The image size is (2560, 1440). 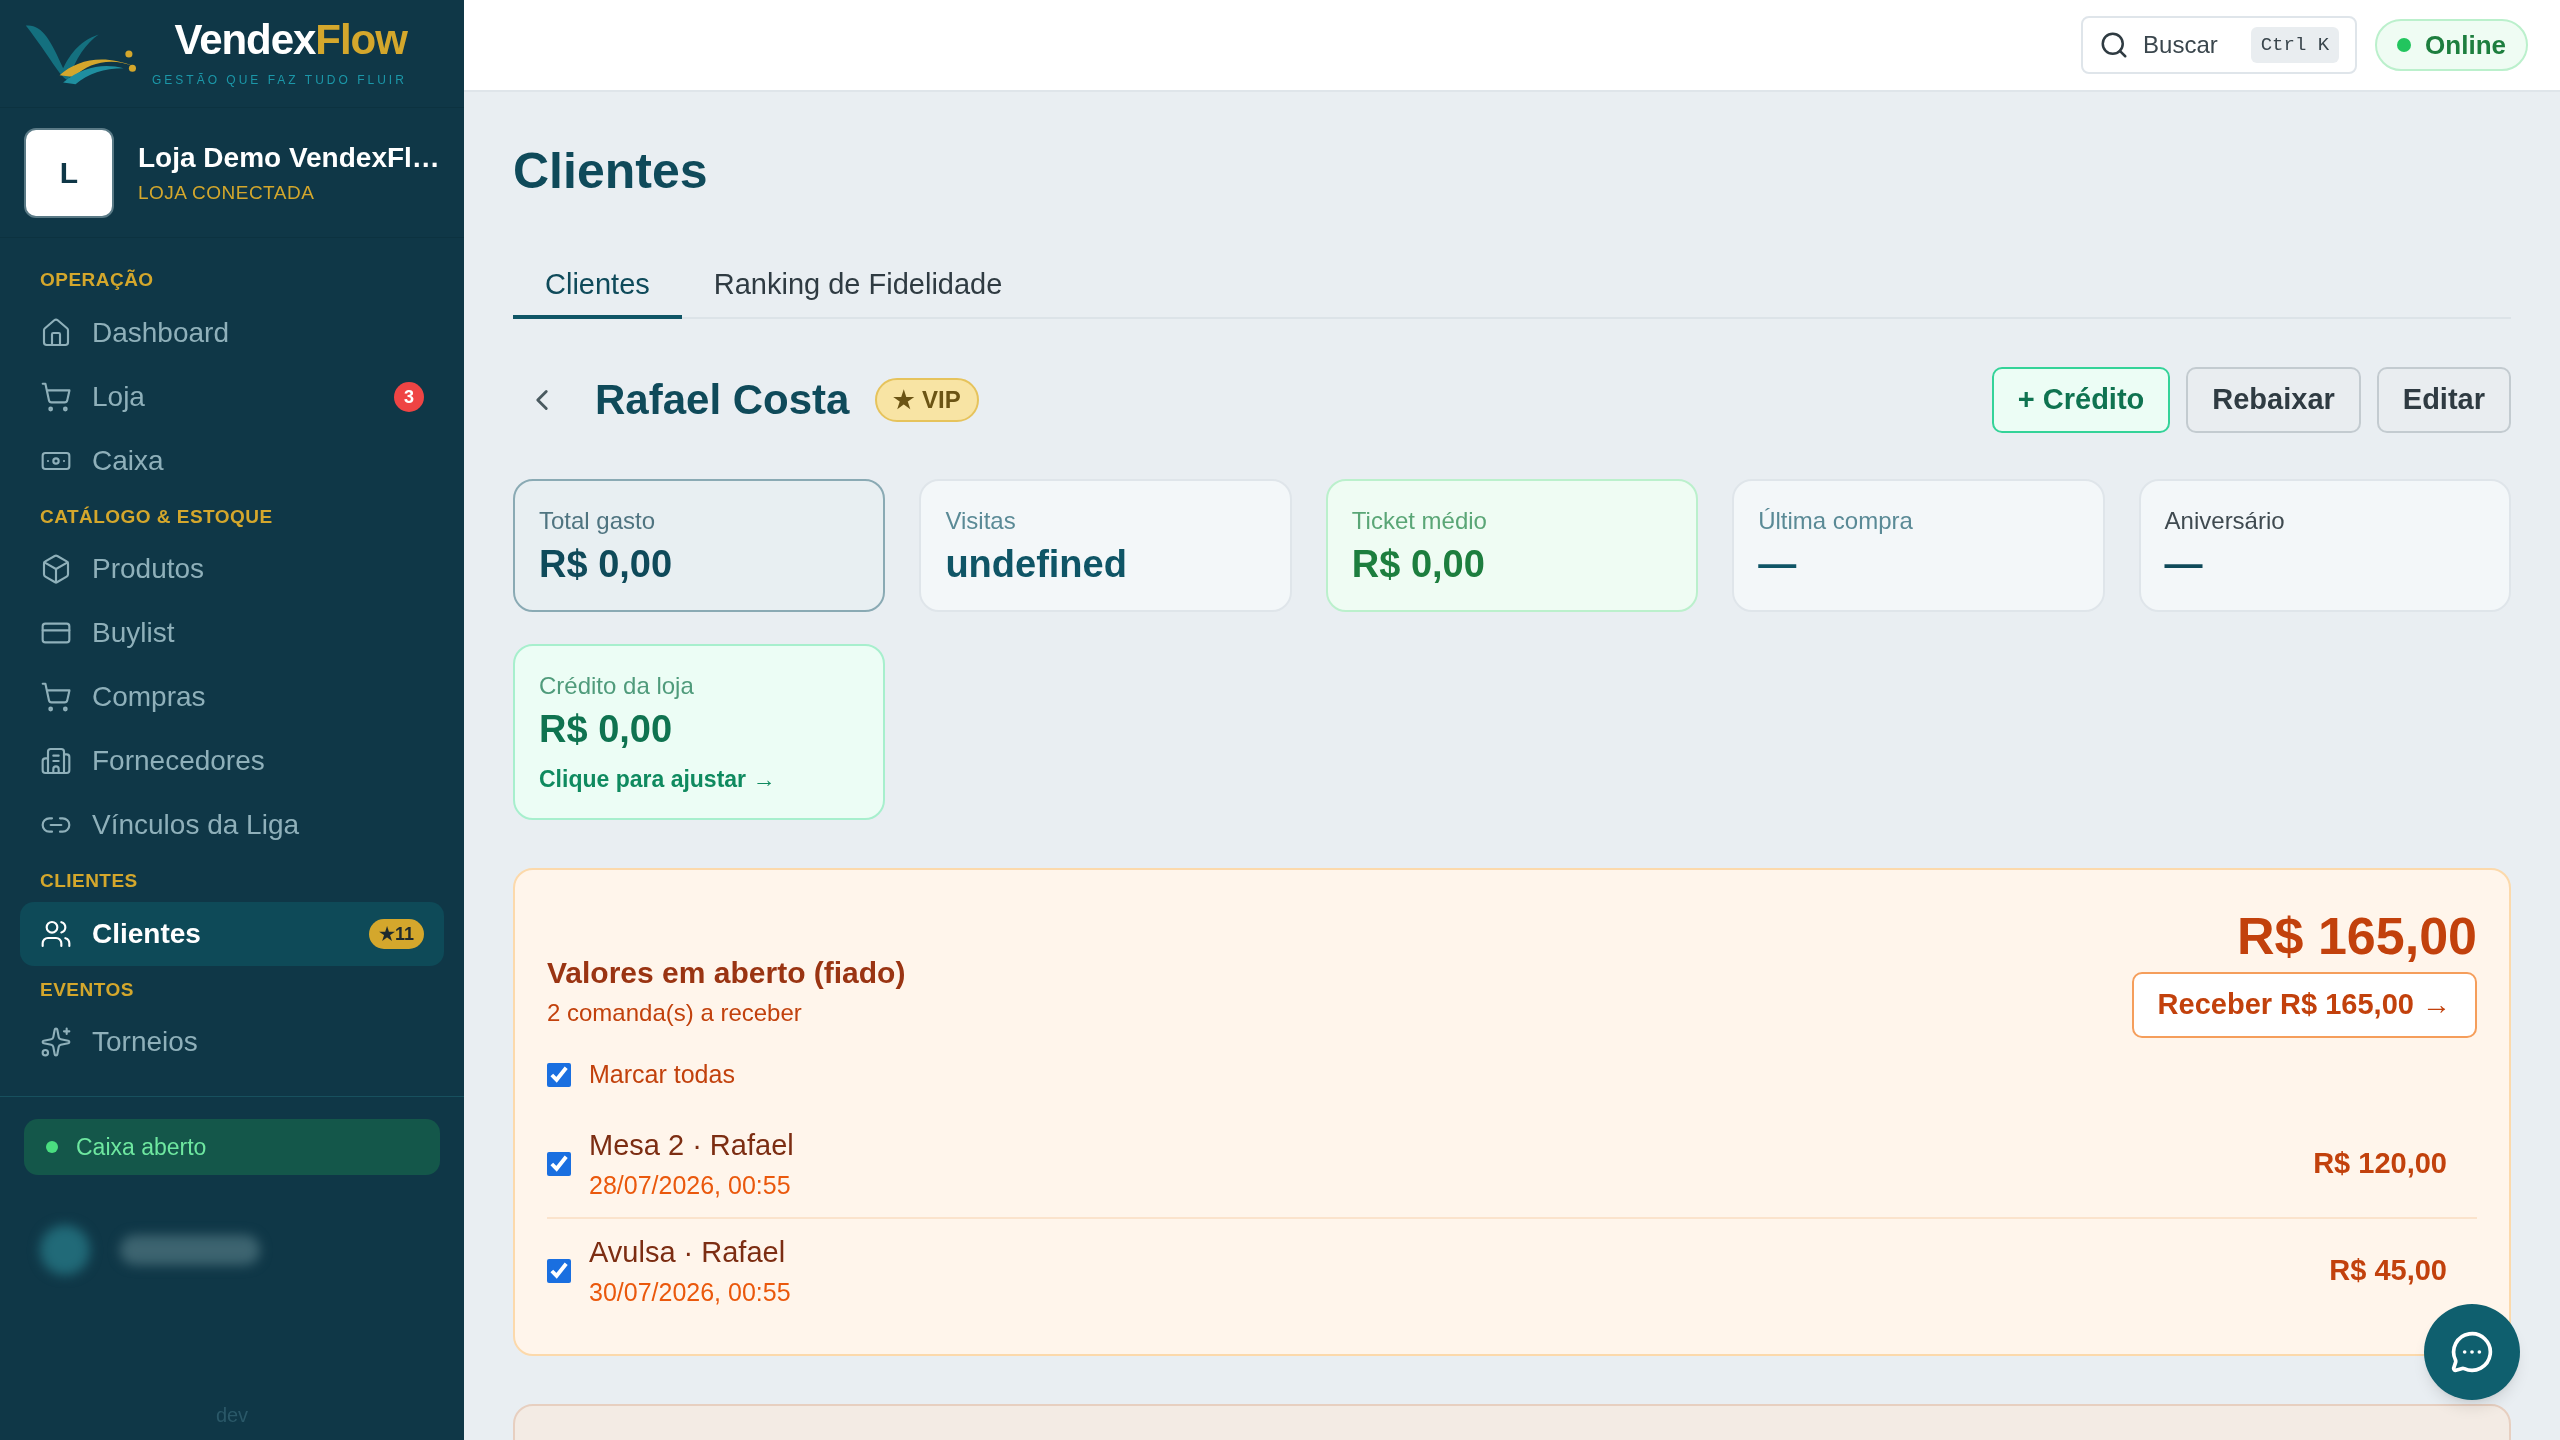 What do you see at coordinates (232, 569) in the screenshot?
I see `nav-item: Produtos` at bounding box center [232, 569].